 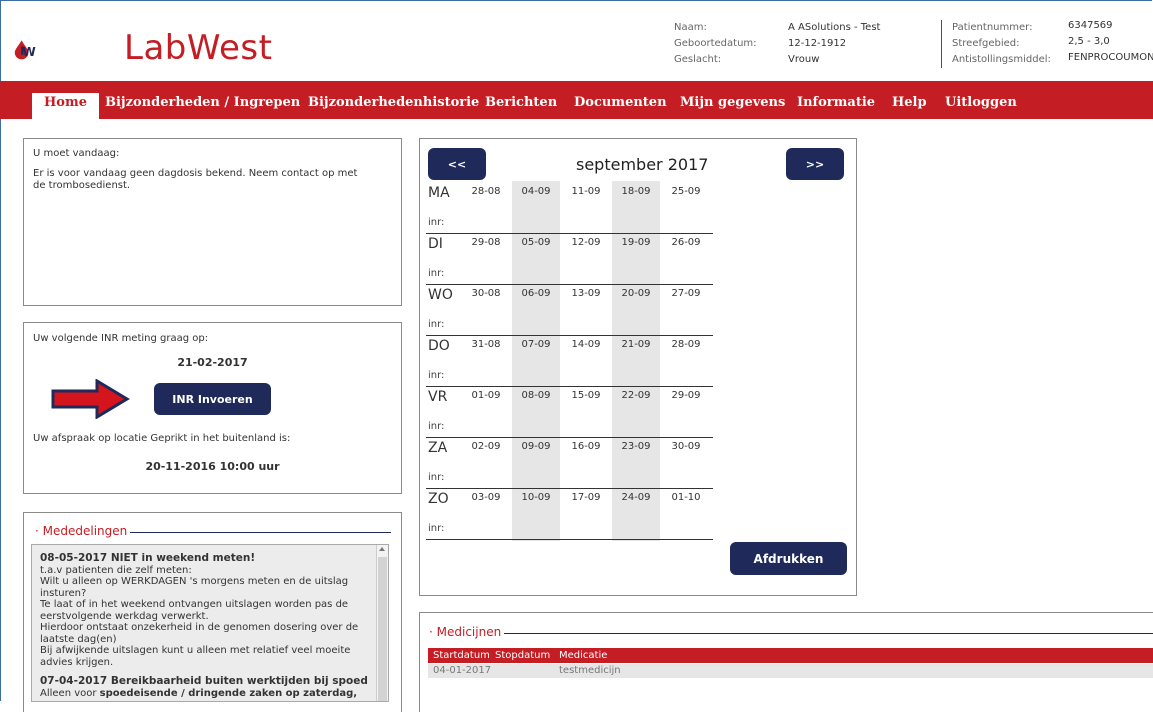 What do you see at coordinates (815, 164) in the screenshot?
I see `next-month-button: >>` at bounding box center [815, 164].